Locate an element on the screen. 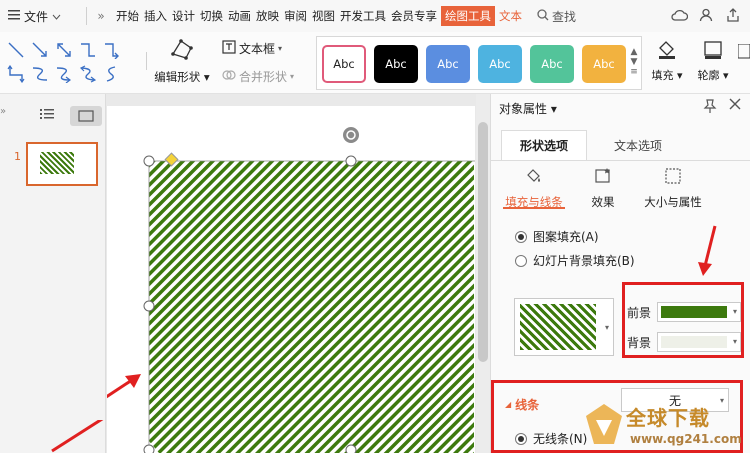 The width and height of the screenshot is (750, 453). textbox-label: 文本框 is located at coordinates (257, 49).